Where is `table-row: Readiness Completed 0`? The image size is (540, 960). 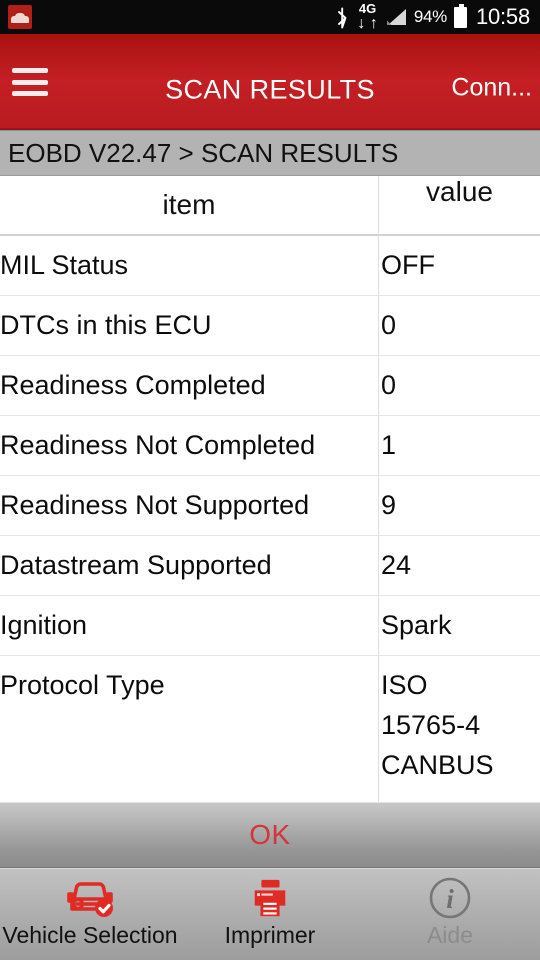
table-row: Readiness Completed 0 is located at coordinates (270, 386).